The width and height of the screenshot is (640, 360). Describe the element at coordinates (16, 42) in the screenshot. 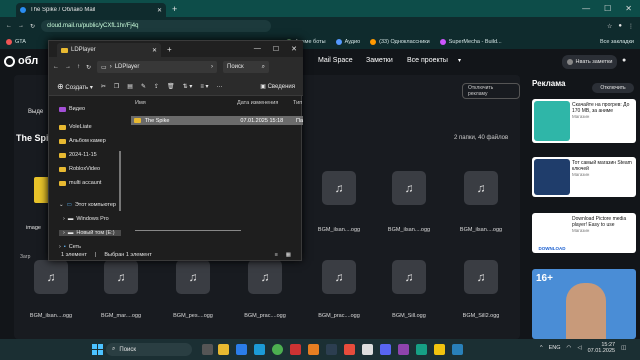

I see `bookmark-item: GTA` at that location.